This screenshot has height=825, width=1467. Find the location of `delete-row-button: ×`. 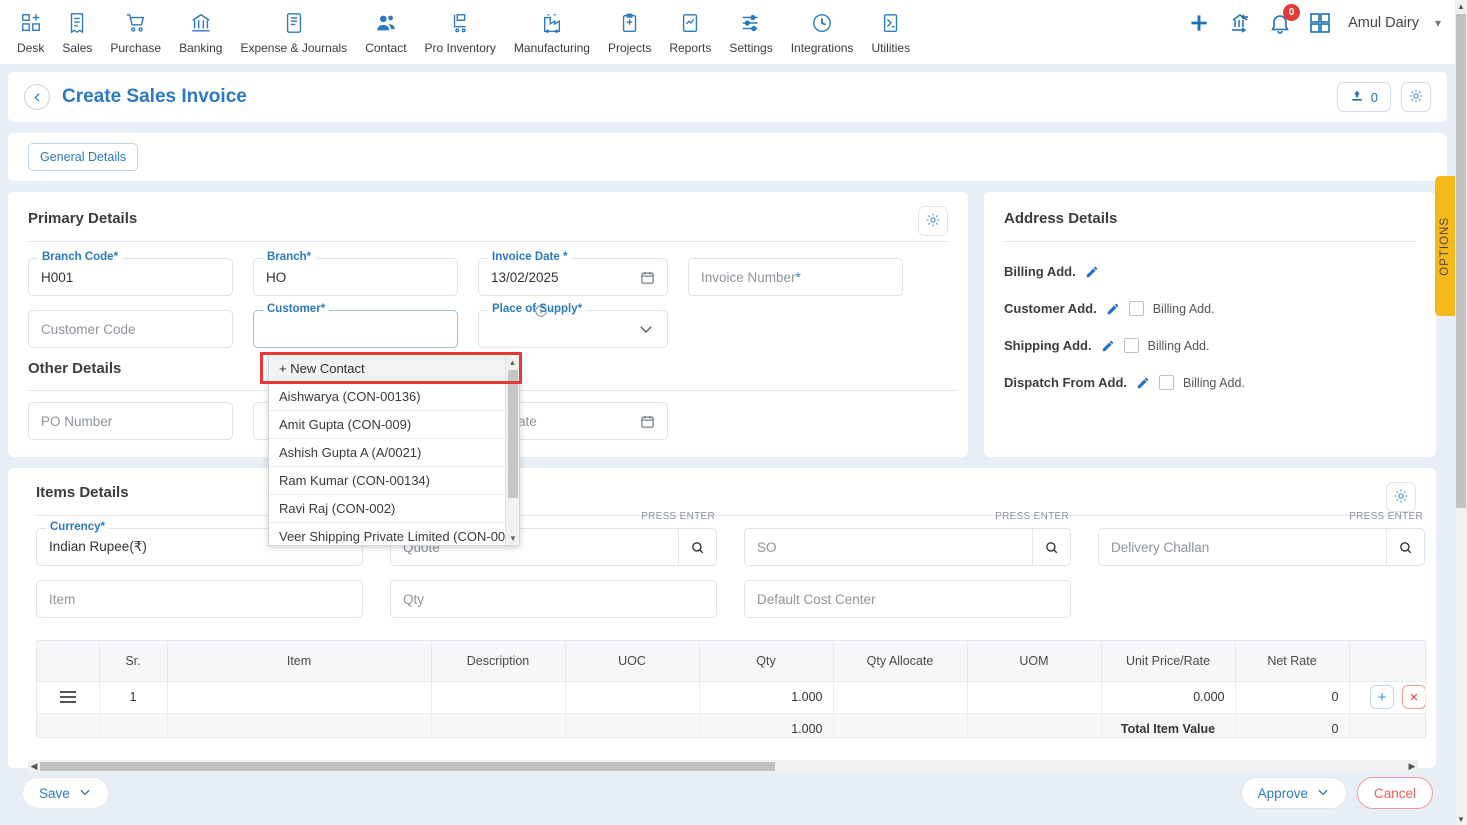

delete-row-button: × is located at coordinates (1413, 697).